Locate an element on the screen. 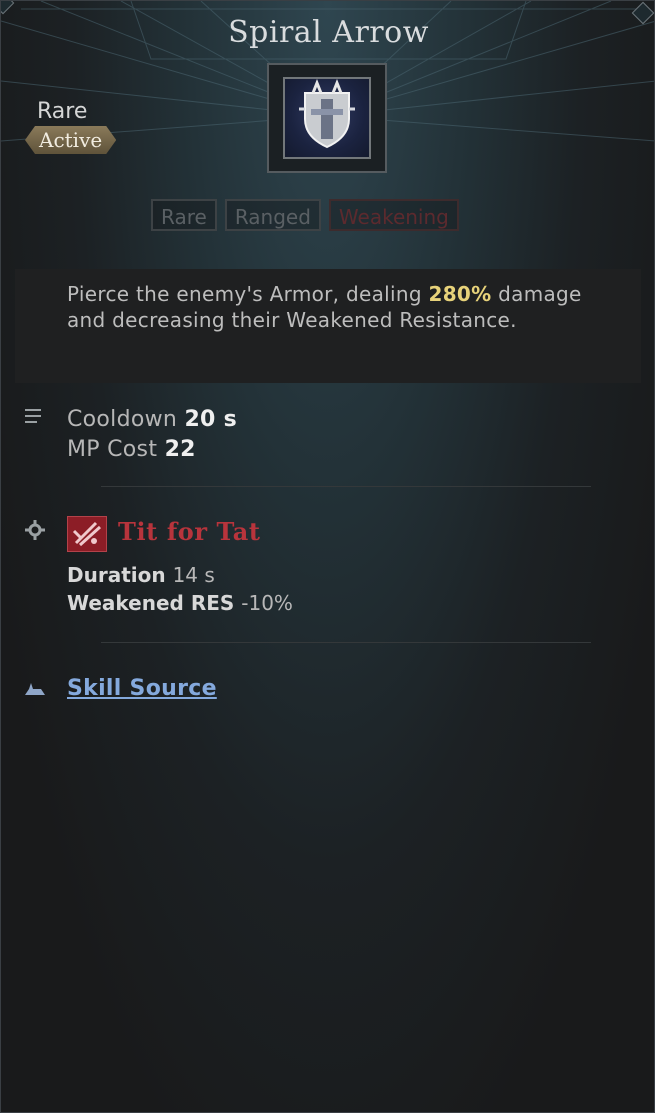  weakened-res-label: Weakened RES is located at coordinates (151, 603).